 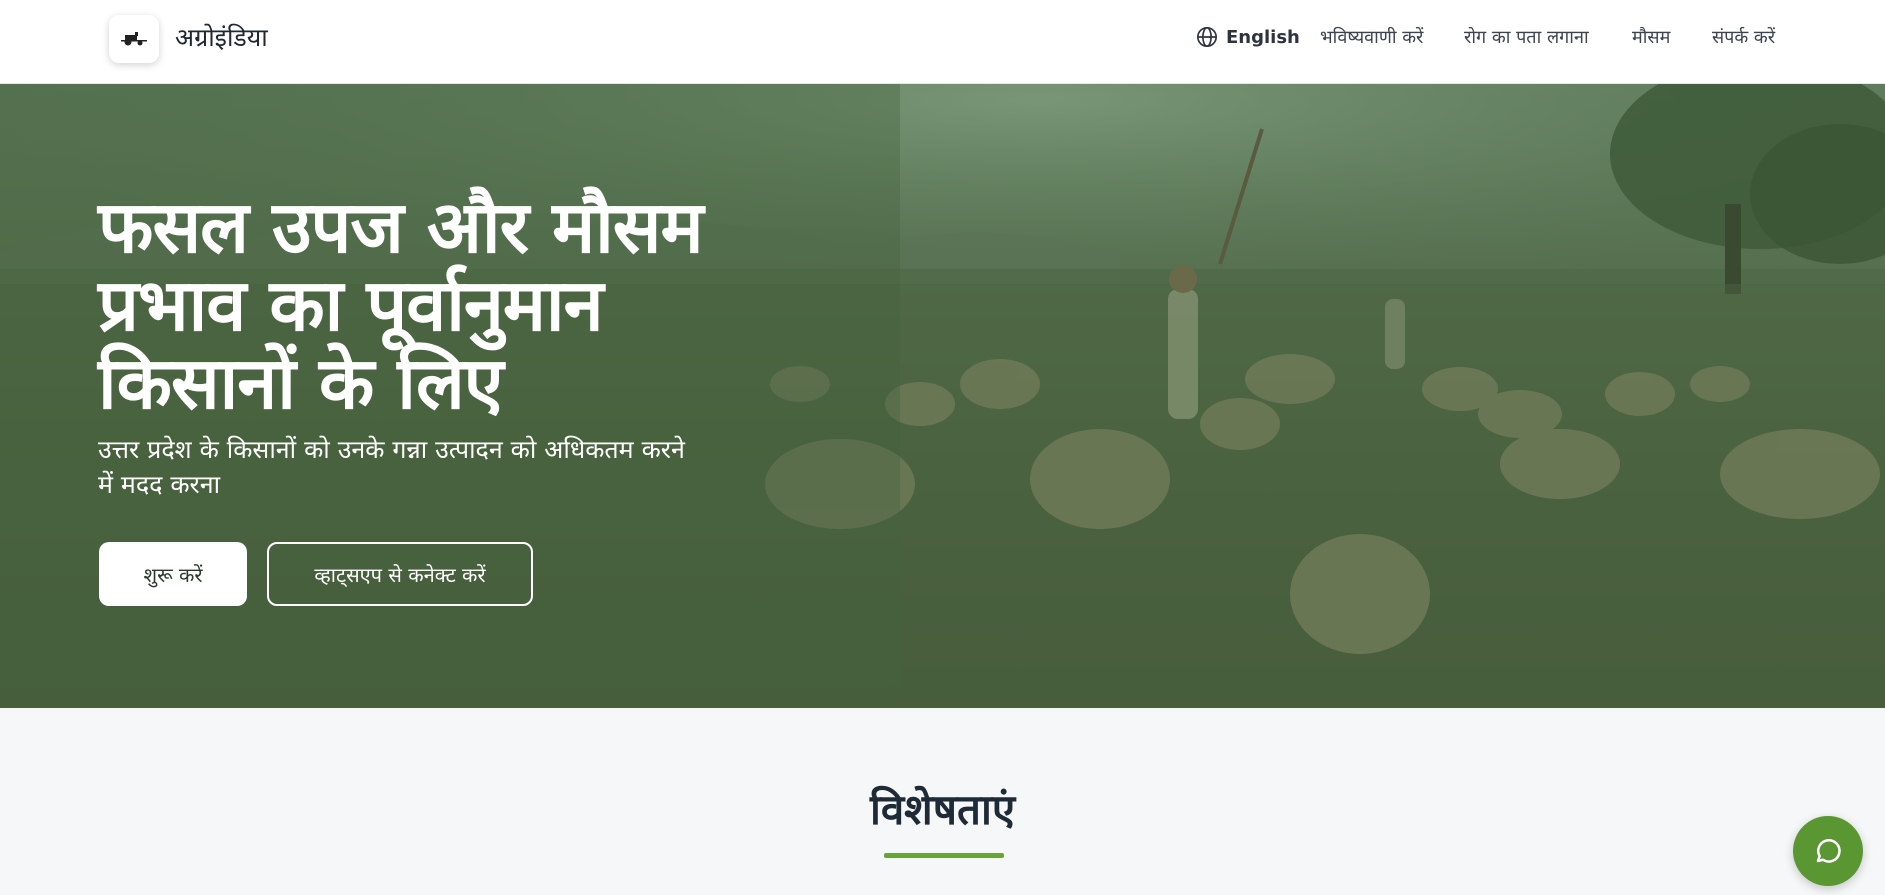 I want to click on hero-title-line-1: फसल उपज और मौसम, so click(x=401, y=227).